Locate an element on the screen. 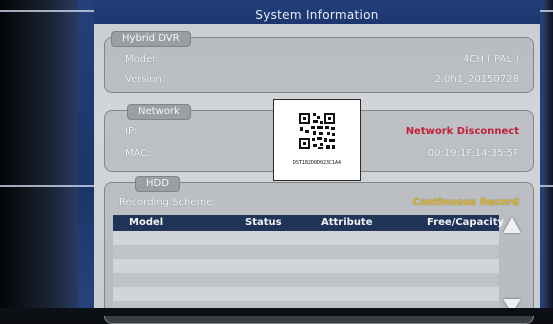 The width and height of the screenshot is (553, 324). mac-label: MAC: is located at coordinates (138, 153).